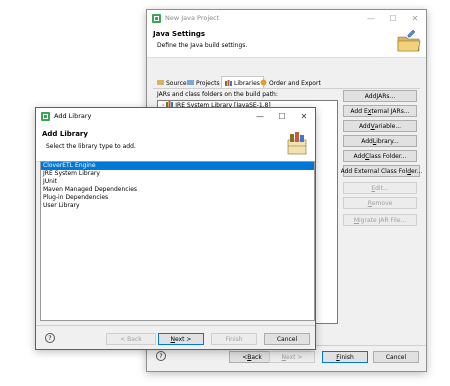  I want to click on footer-divider, so click(175, 325).